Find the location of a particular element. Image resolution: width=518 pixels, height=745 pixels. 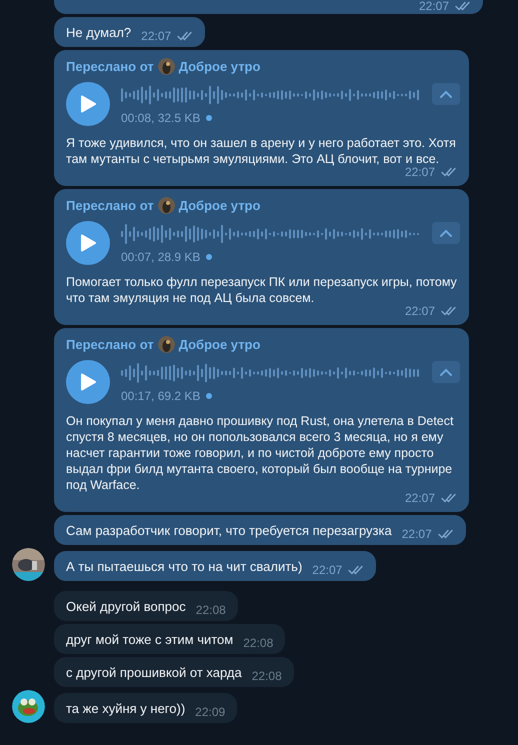

voice-duration: 00:07, 28.9 KB is located at coordinates (160, 257).